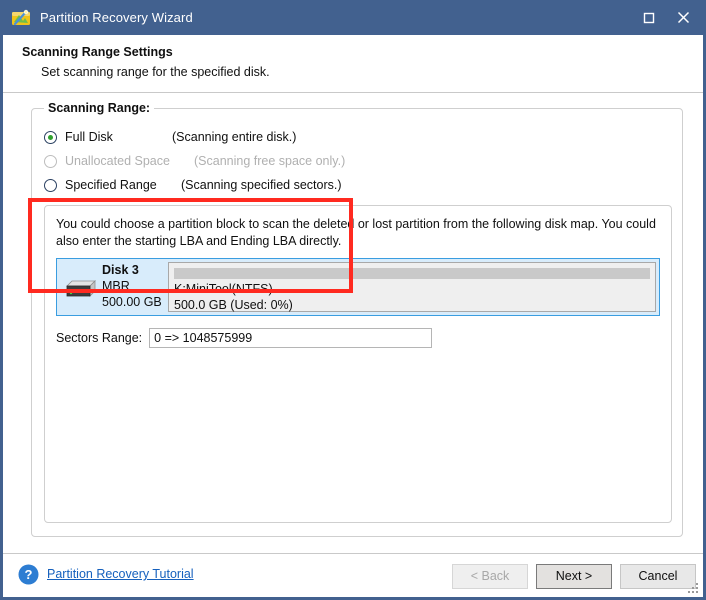 This screenshot has height=600, width=706. What do you see at coordinates (353, 17) in the screenshot?
I see `title-bar: Partition Recovery Wizard` at bounding box center [353, 17].